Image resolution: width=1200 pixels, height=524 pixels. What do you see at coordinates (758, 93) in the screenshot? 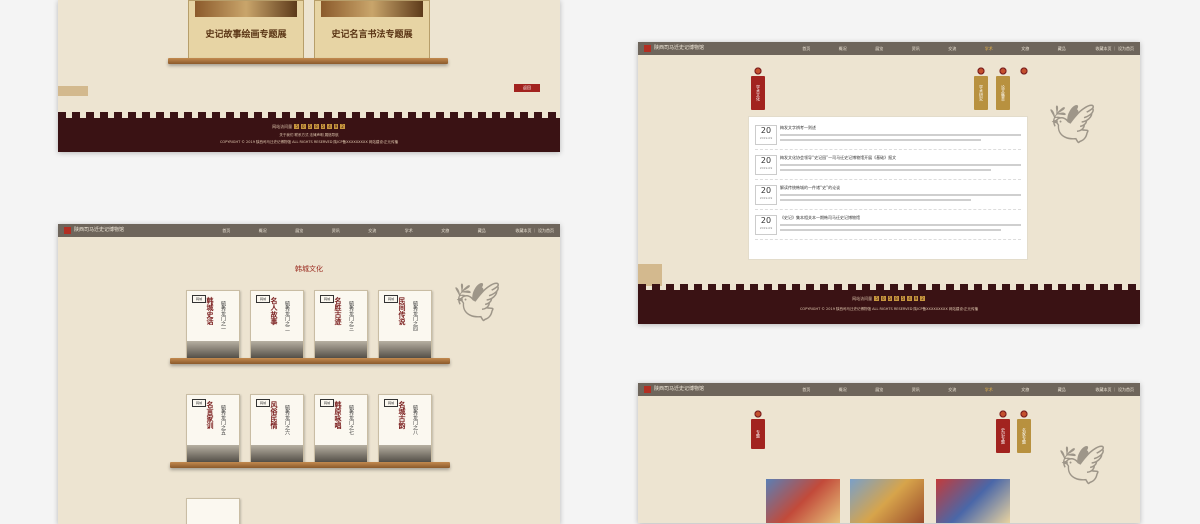
I see `tag-academic-culture: 学术文化` at bounding box center [758, 93].